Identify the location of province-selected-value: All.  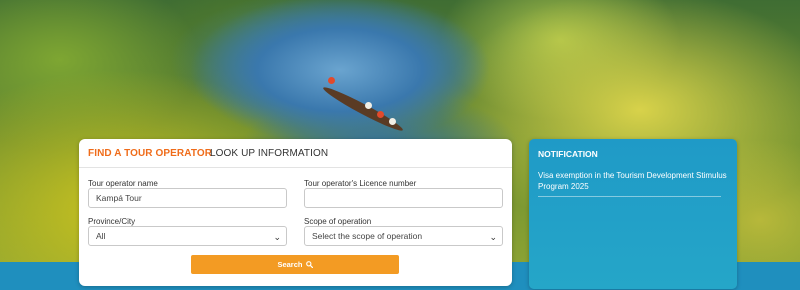
(101, 236).